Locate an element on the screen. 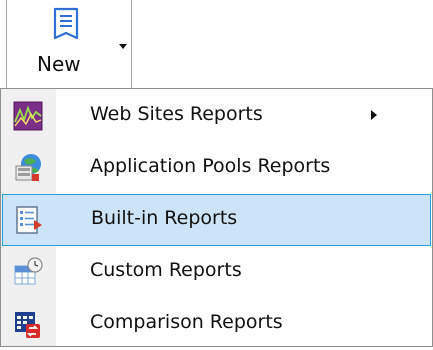 Image resolution: width=433 pixels, height=350 pixels. menu-item-label: Web Sites Reports is located at coordinates (176, 114).